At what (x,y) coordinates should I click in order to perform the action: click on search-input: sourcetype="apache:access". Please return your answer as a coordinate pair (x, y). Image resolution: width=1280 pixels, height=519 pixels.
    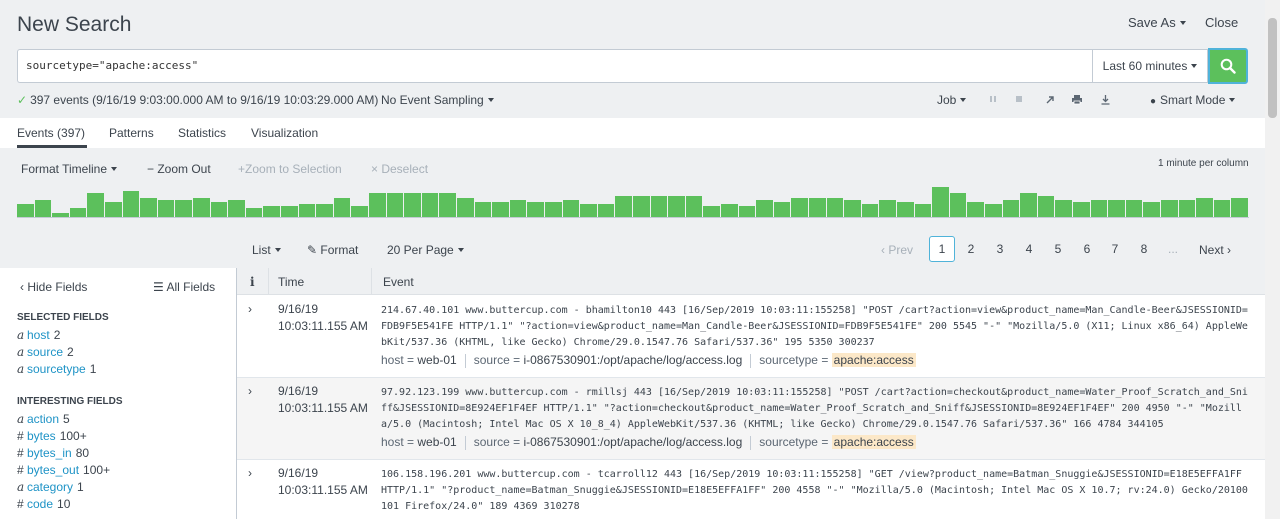
    Looking at the image, I should click on (554, 66).